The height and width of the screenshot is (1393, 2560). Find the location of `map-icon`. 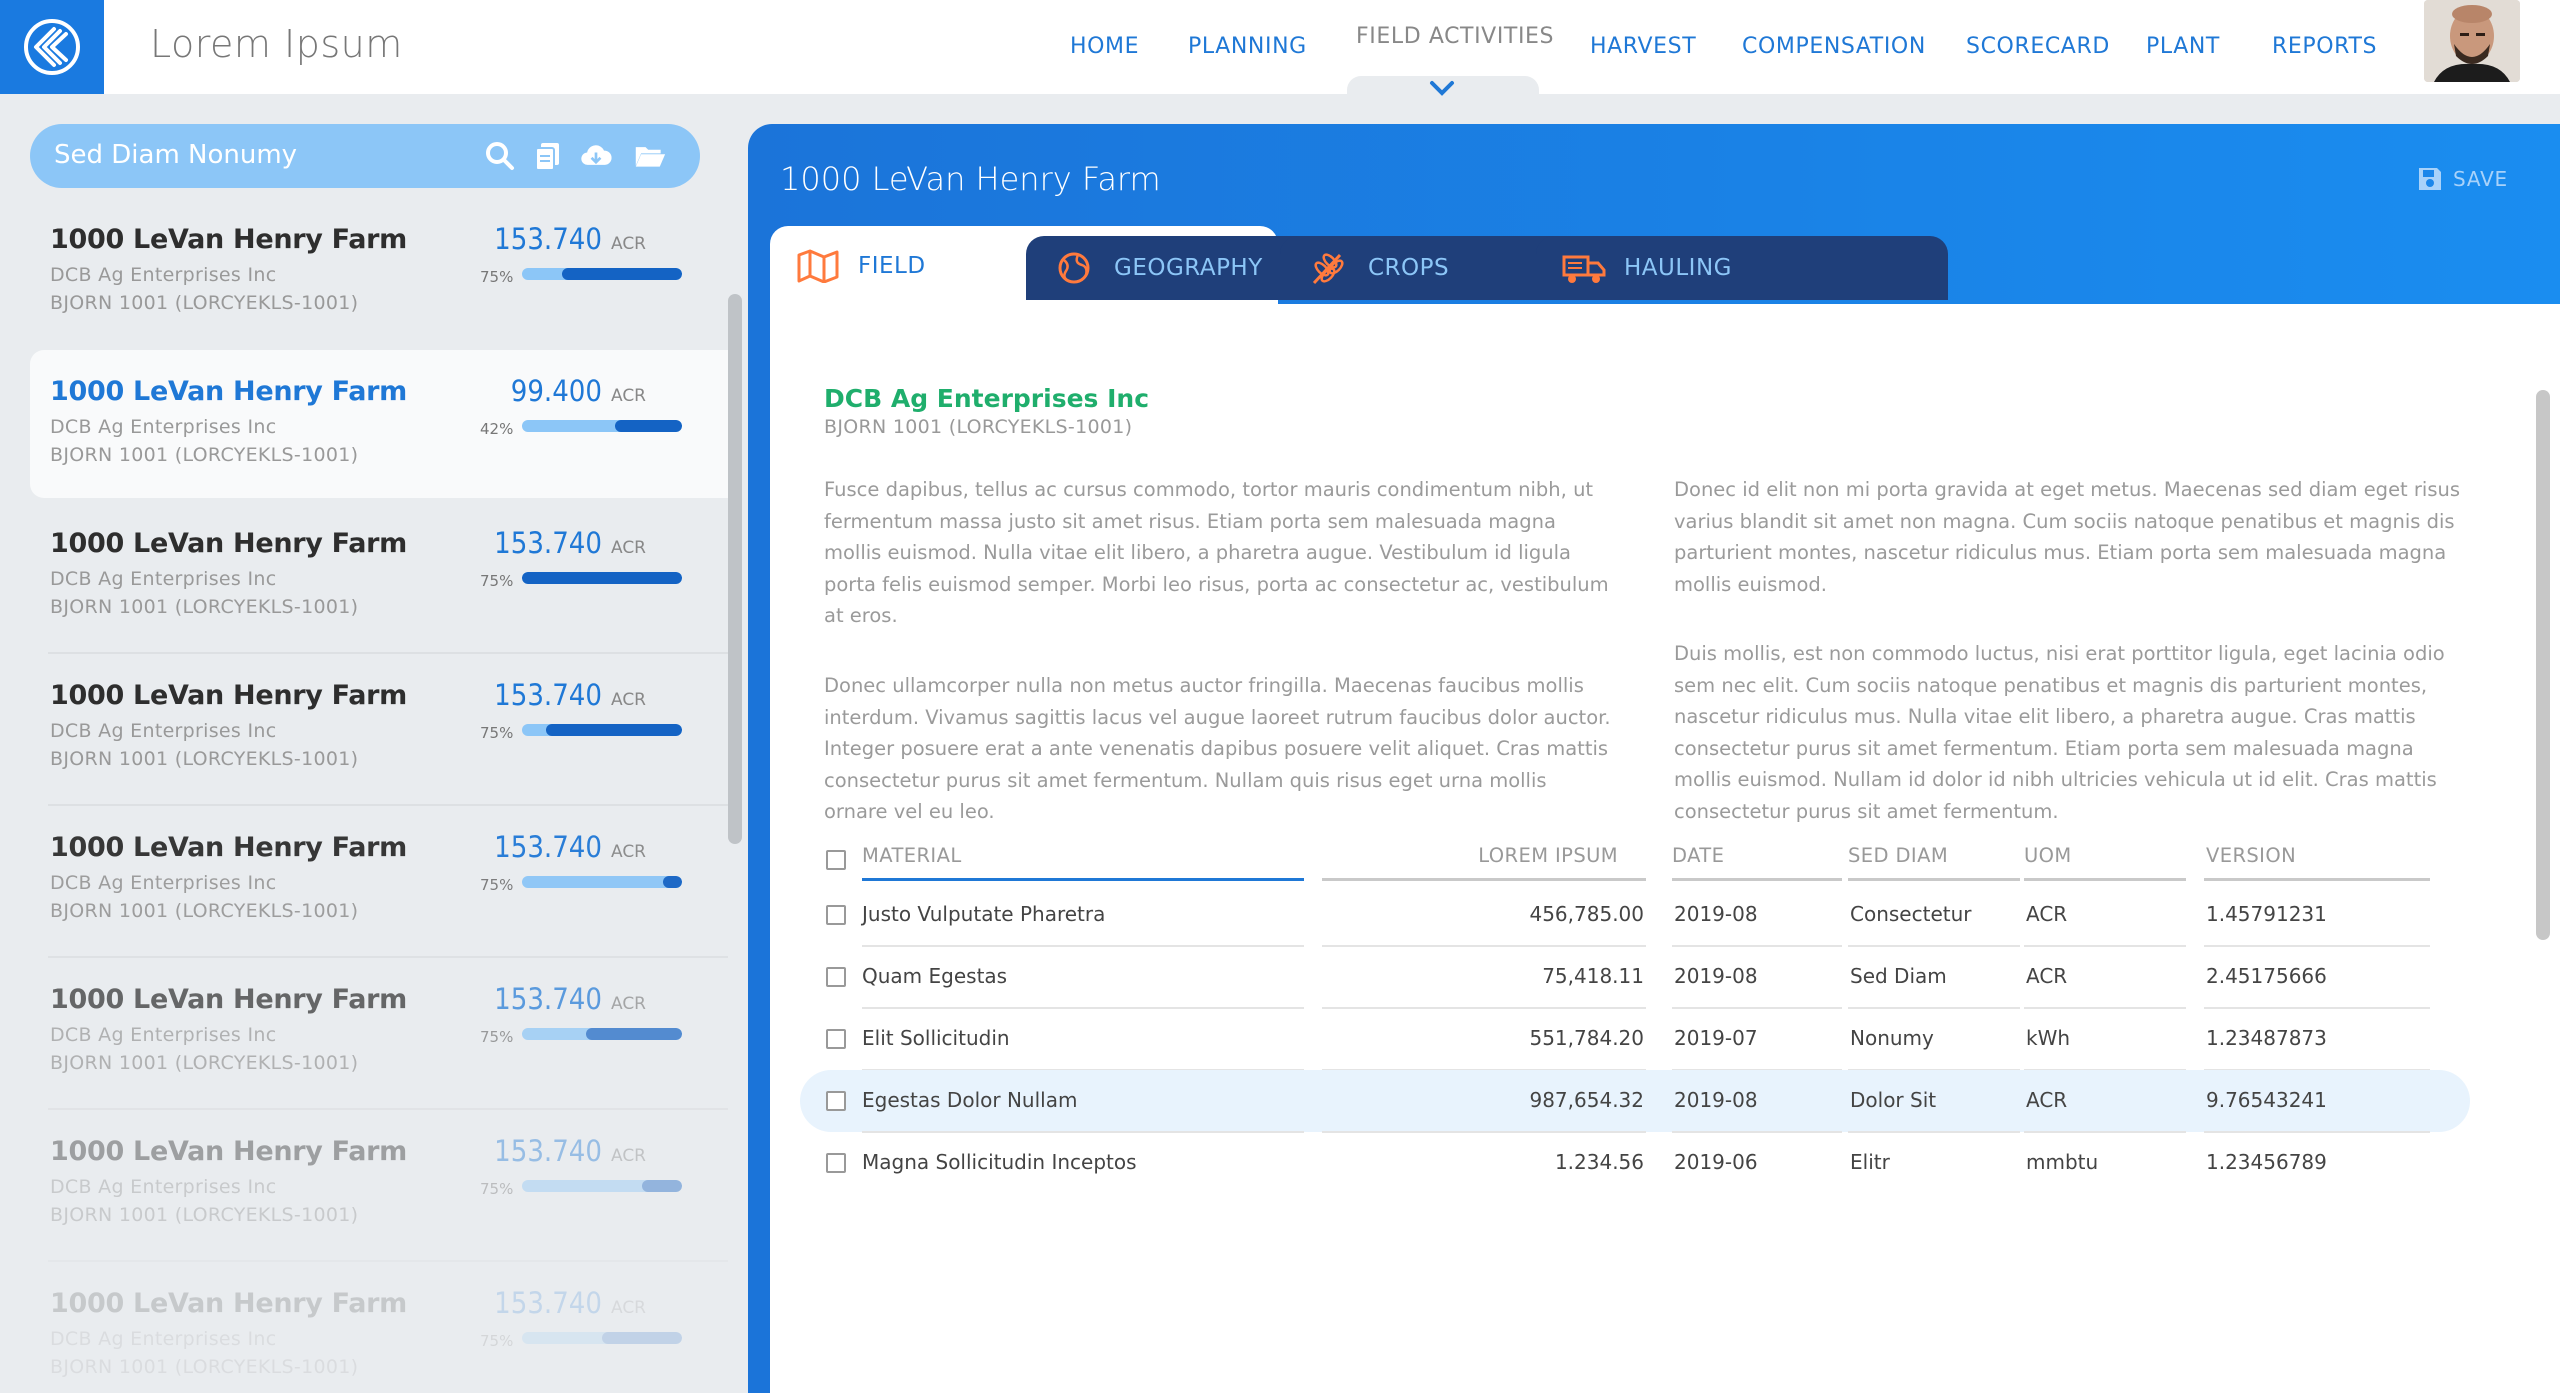

map-icon is located at coordinates (818, 266).